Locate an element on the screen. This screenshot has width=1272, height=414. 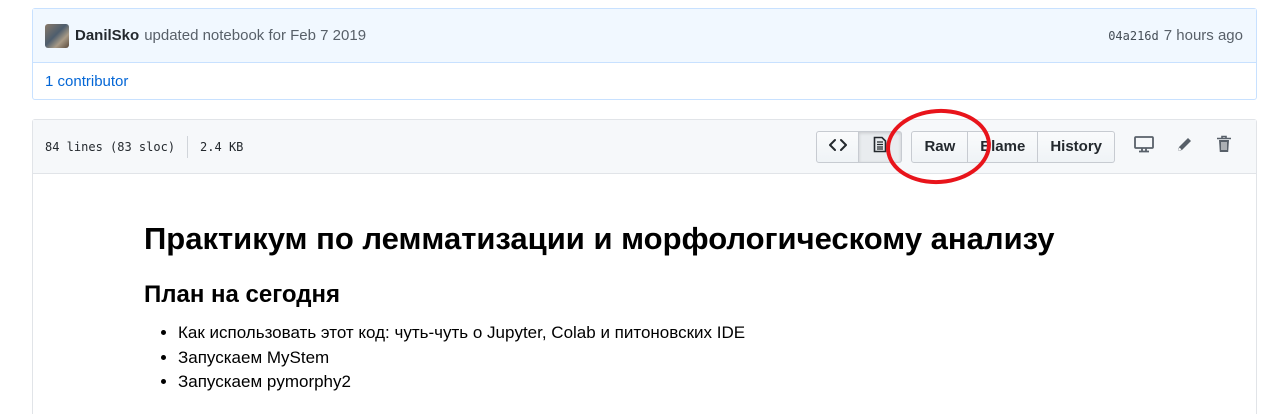
file-lines: 84 lines (83 sloc) is located at coordinates (110, 146).